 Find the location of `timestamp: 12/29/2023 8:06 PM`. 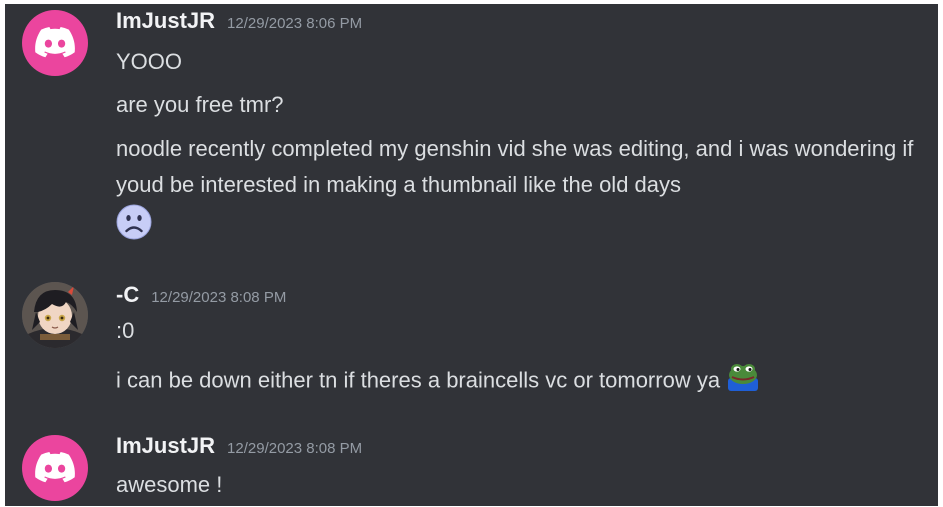

timestamp: 12/29/2023 8:06 PM is located at coordinates (294, 23).